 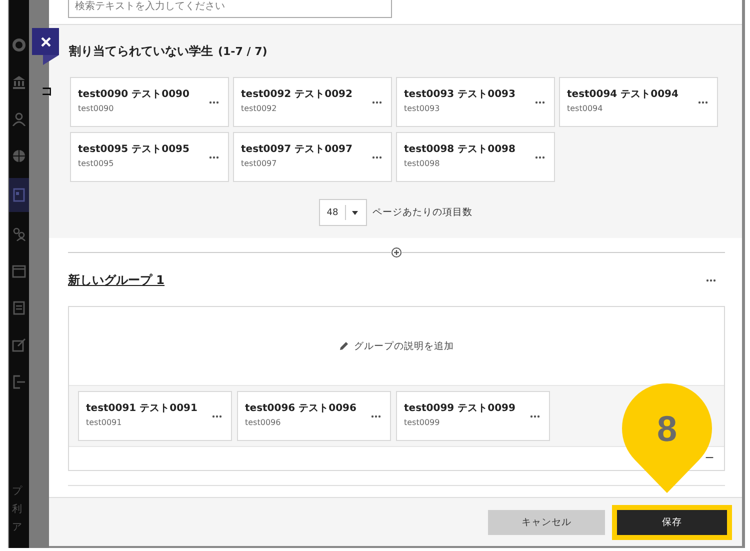 What do you see at coordinates (422, 422) in the screenshot?
I see `student-id: test0099` at bounding box center [422, 422].